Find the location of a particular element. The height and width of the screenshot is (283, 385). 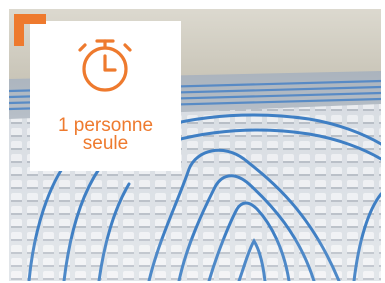

stopwatch-icon is located at coordinates (105, 65).